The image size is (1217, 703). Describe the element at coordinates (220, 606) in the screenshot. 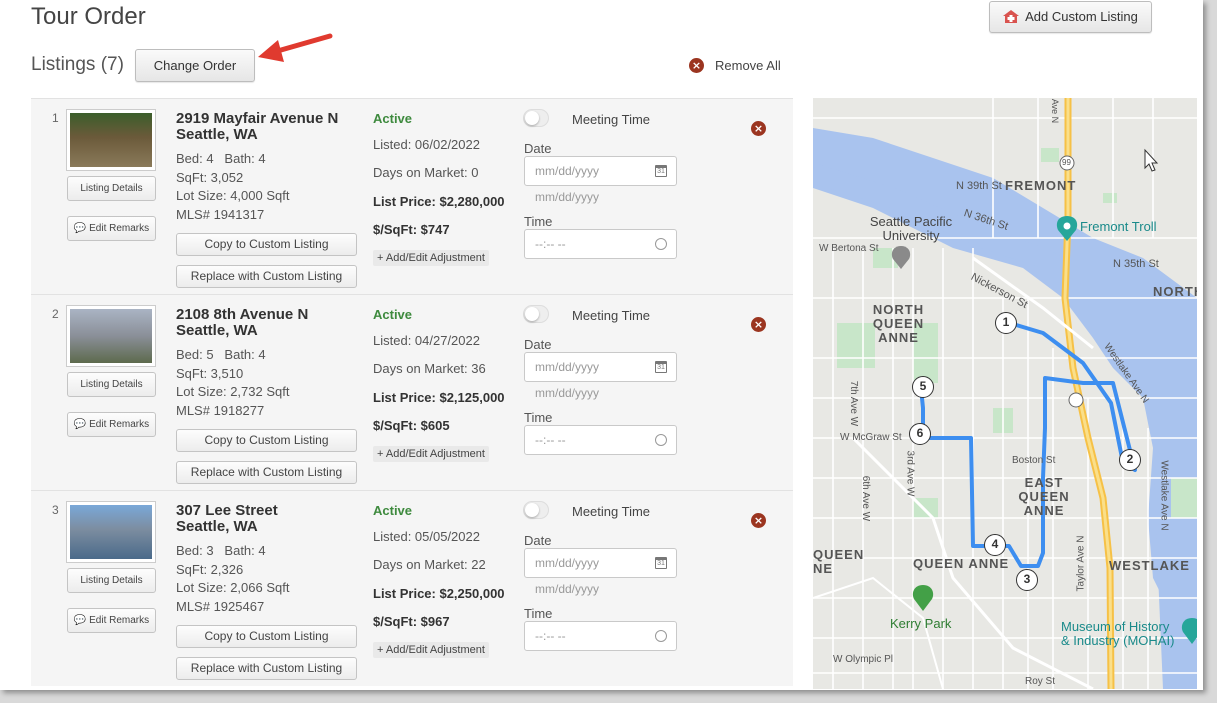

I see `listing-mls: MLS# 1925467` at that location.